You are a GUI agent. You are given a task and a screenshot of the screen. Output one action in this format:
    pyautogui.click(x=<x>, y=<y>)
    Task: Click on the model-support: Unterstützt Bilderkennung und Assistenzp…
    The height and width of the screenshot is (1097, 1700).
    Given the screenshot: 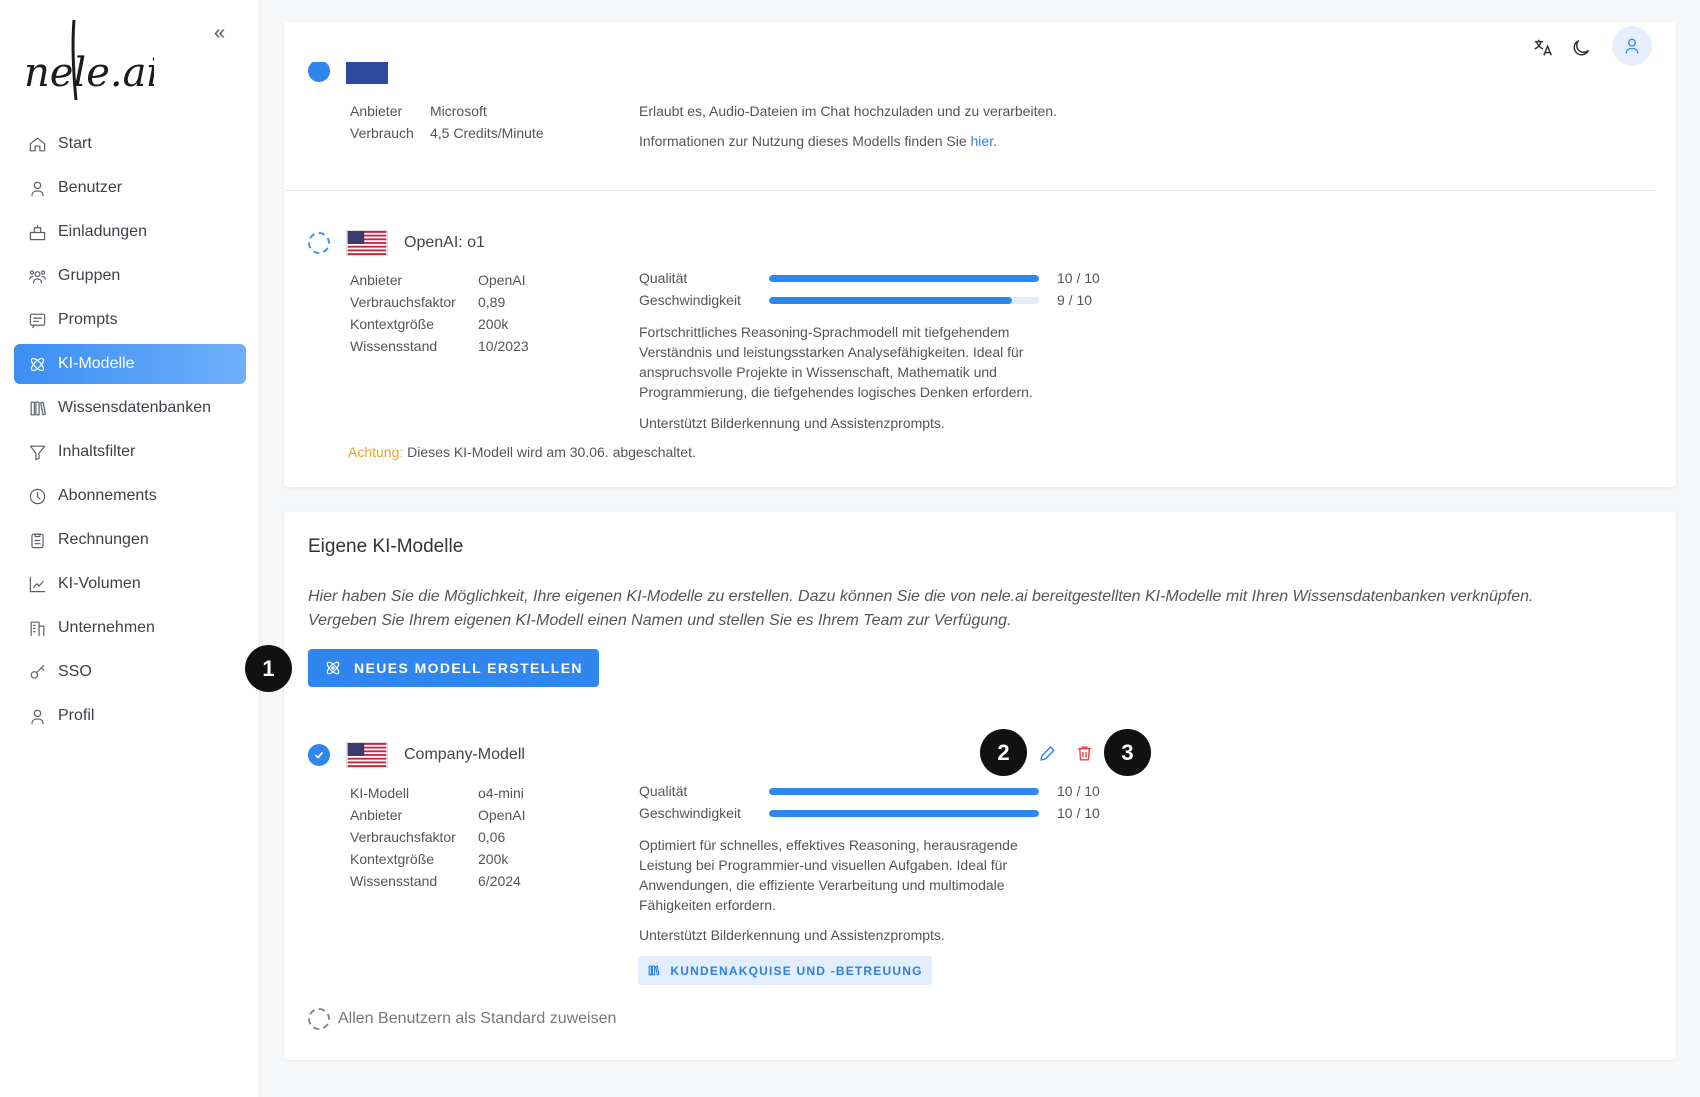 What is the action you would take?
    pyautogui.click(x=792, y=423)
    